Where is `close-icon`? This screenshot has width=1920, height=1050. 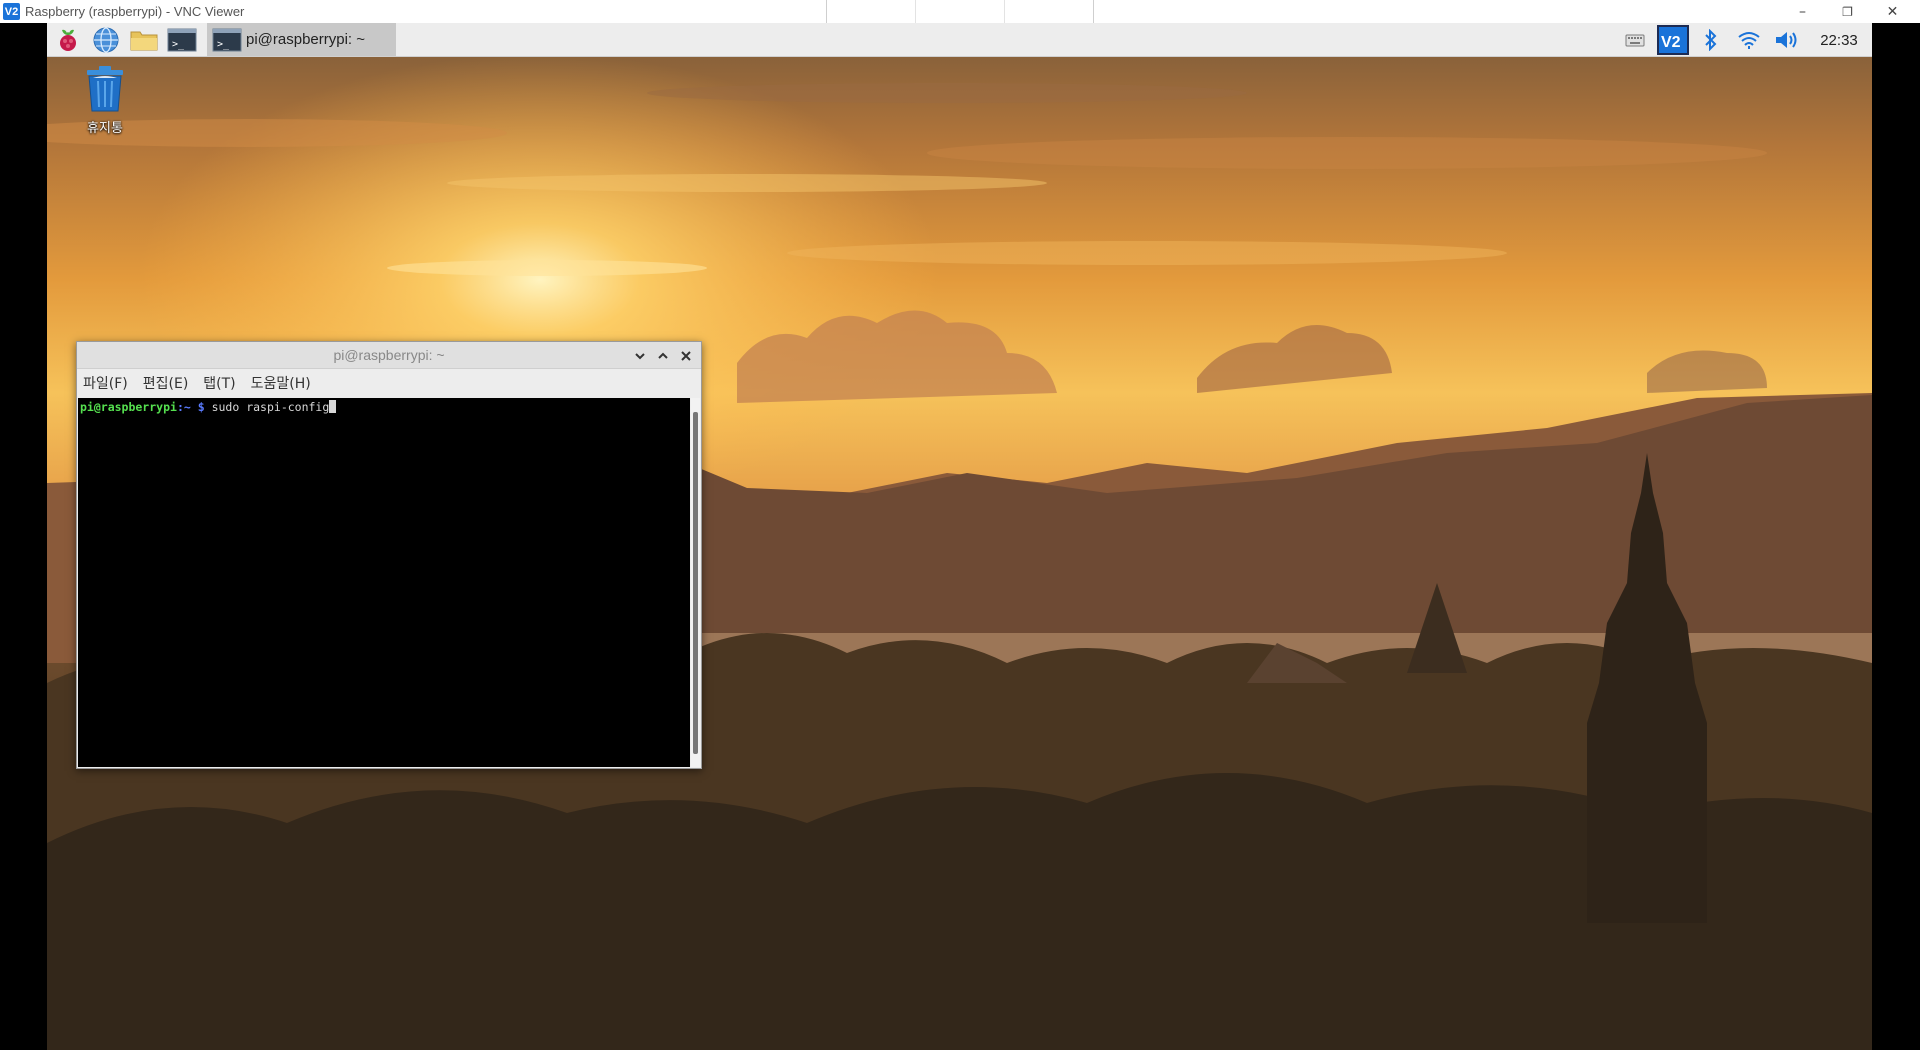
close-icon is located at coordinates (686, 356).